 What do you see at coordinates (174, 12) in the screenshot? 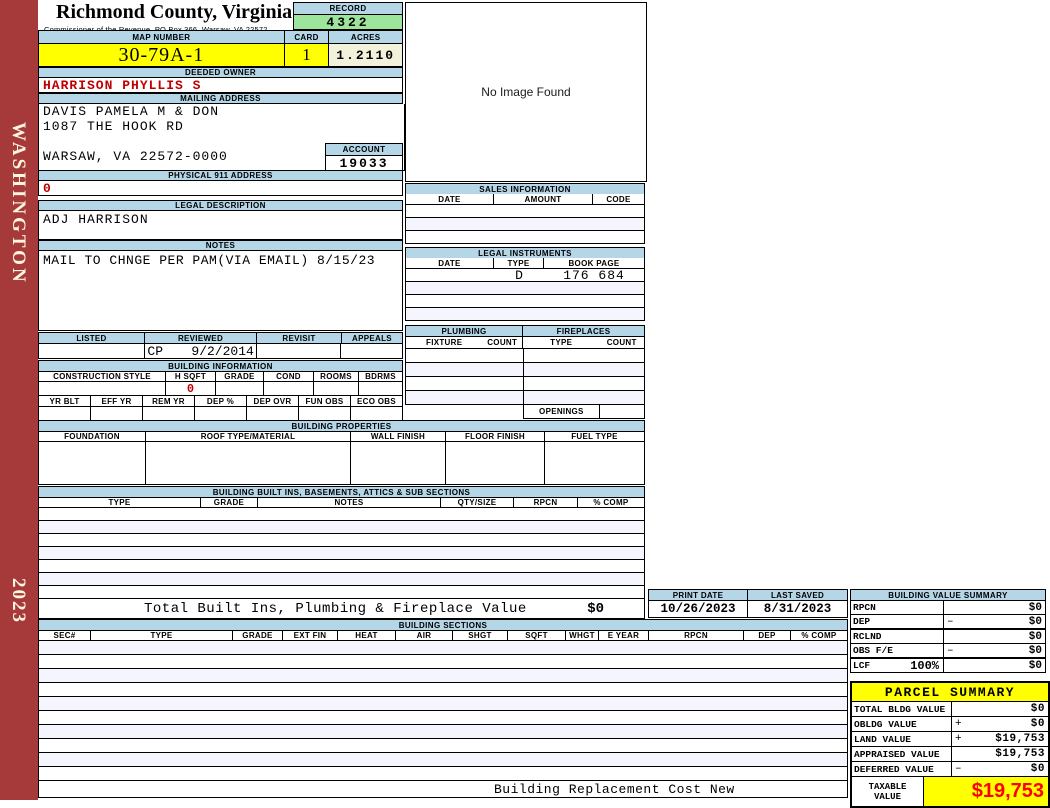
I see `county-title: Richmond County, Virginia` at bounding box center [174, 12].